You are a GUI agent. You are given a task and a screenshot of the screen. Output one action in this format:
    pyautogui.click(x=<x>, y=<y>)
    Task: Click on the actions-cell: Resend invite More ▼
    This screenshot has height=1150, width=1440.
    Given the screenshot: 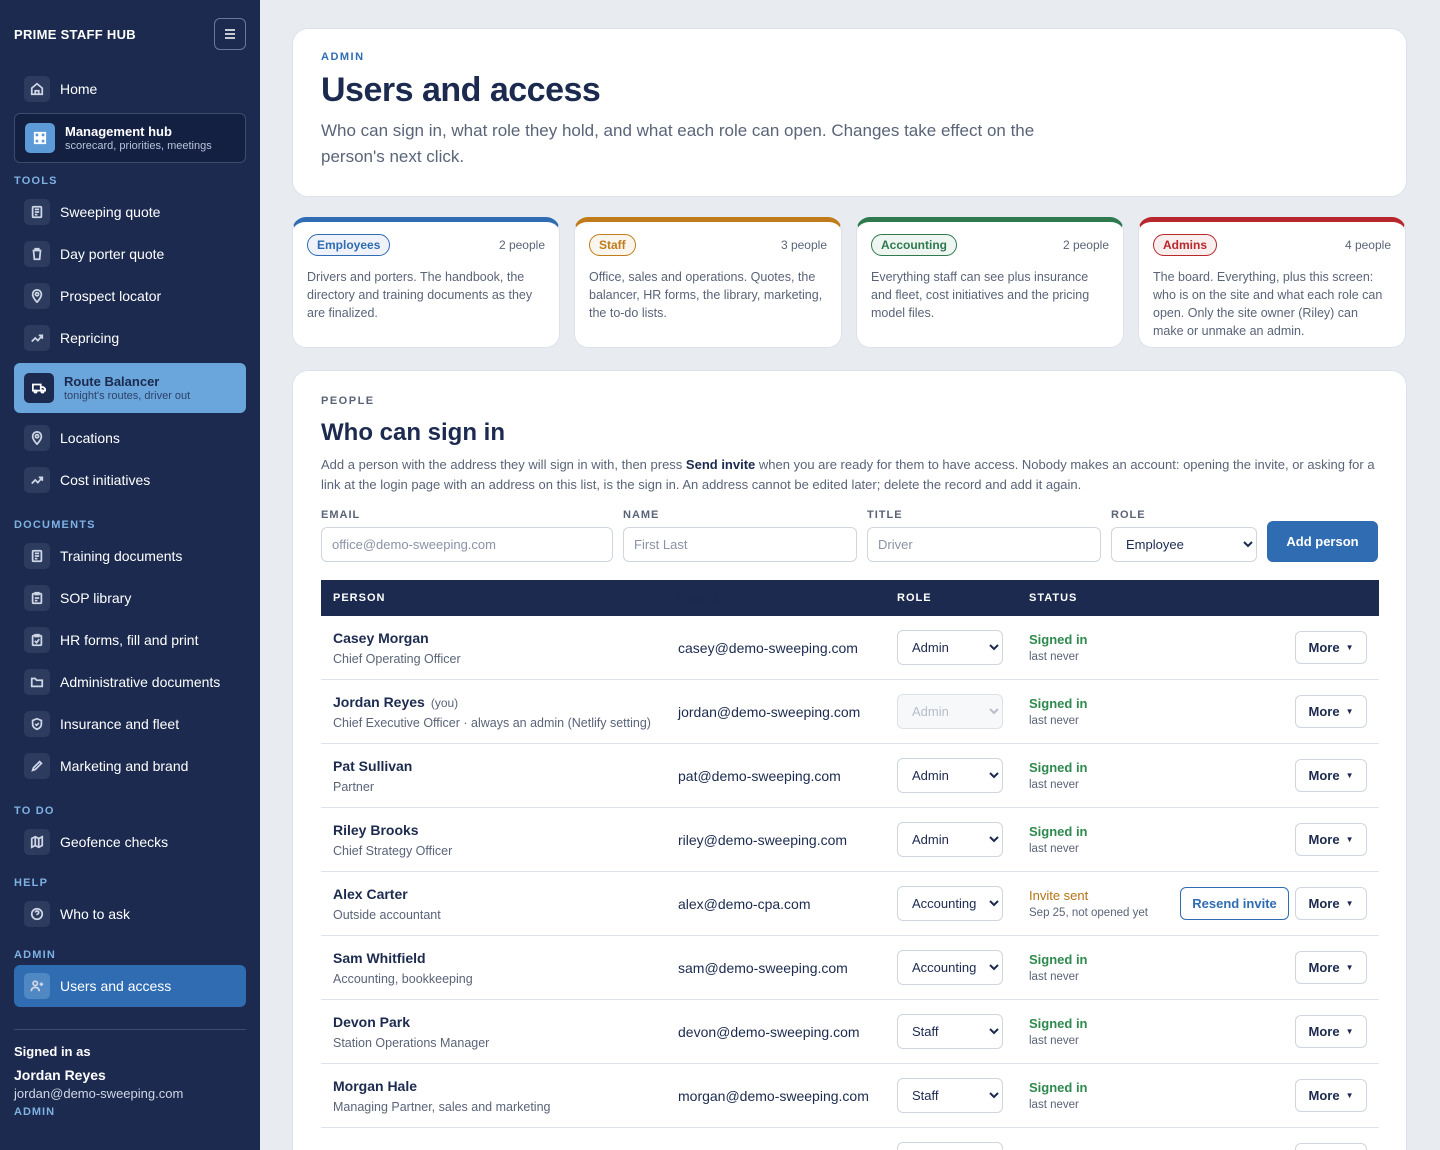 What is the action you would take?
    pyautogui.click(x=1279, y=903)
    